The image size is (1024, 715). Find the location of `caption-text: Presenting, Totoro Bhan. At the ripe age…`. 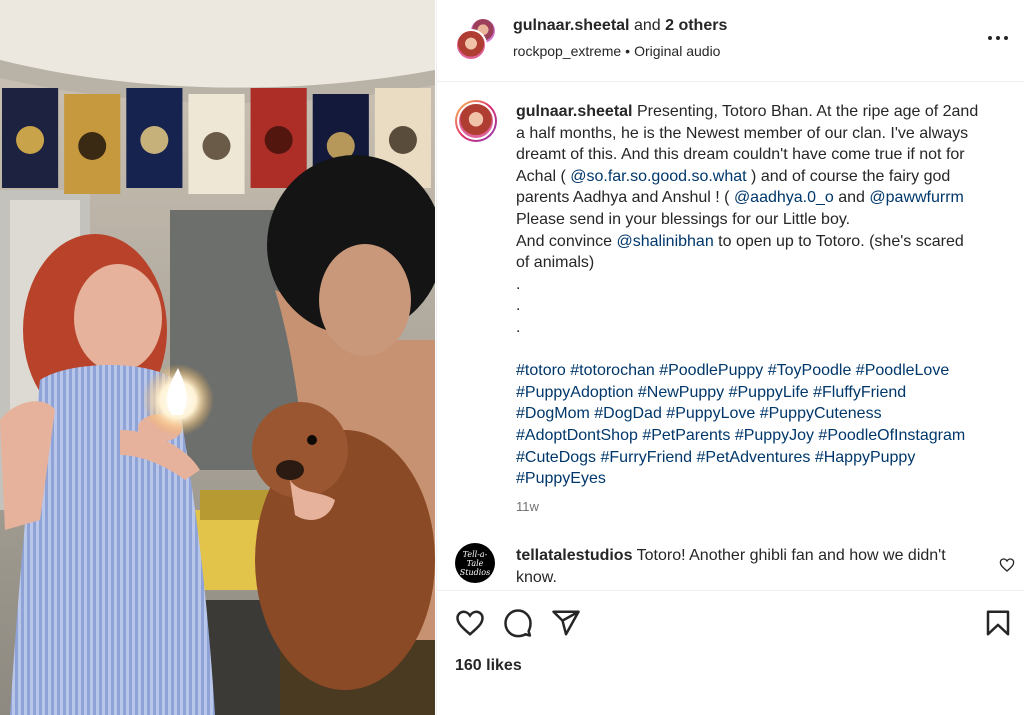

caption-text: Presenting, Totoro Bhan. At the ripe age… is located at coordinates (805, 111).